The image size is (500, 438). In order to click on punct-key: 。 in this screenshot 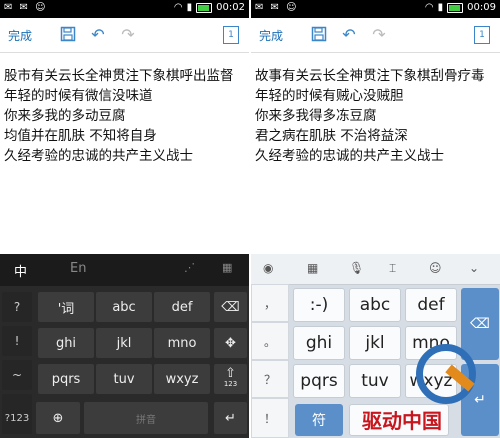, I will do `click(270, 341)`.